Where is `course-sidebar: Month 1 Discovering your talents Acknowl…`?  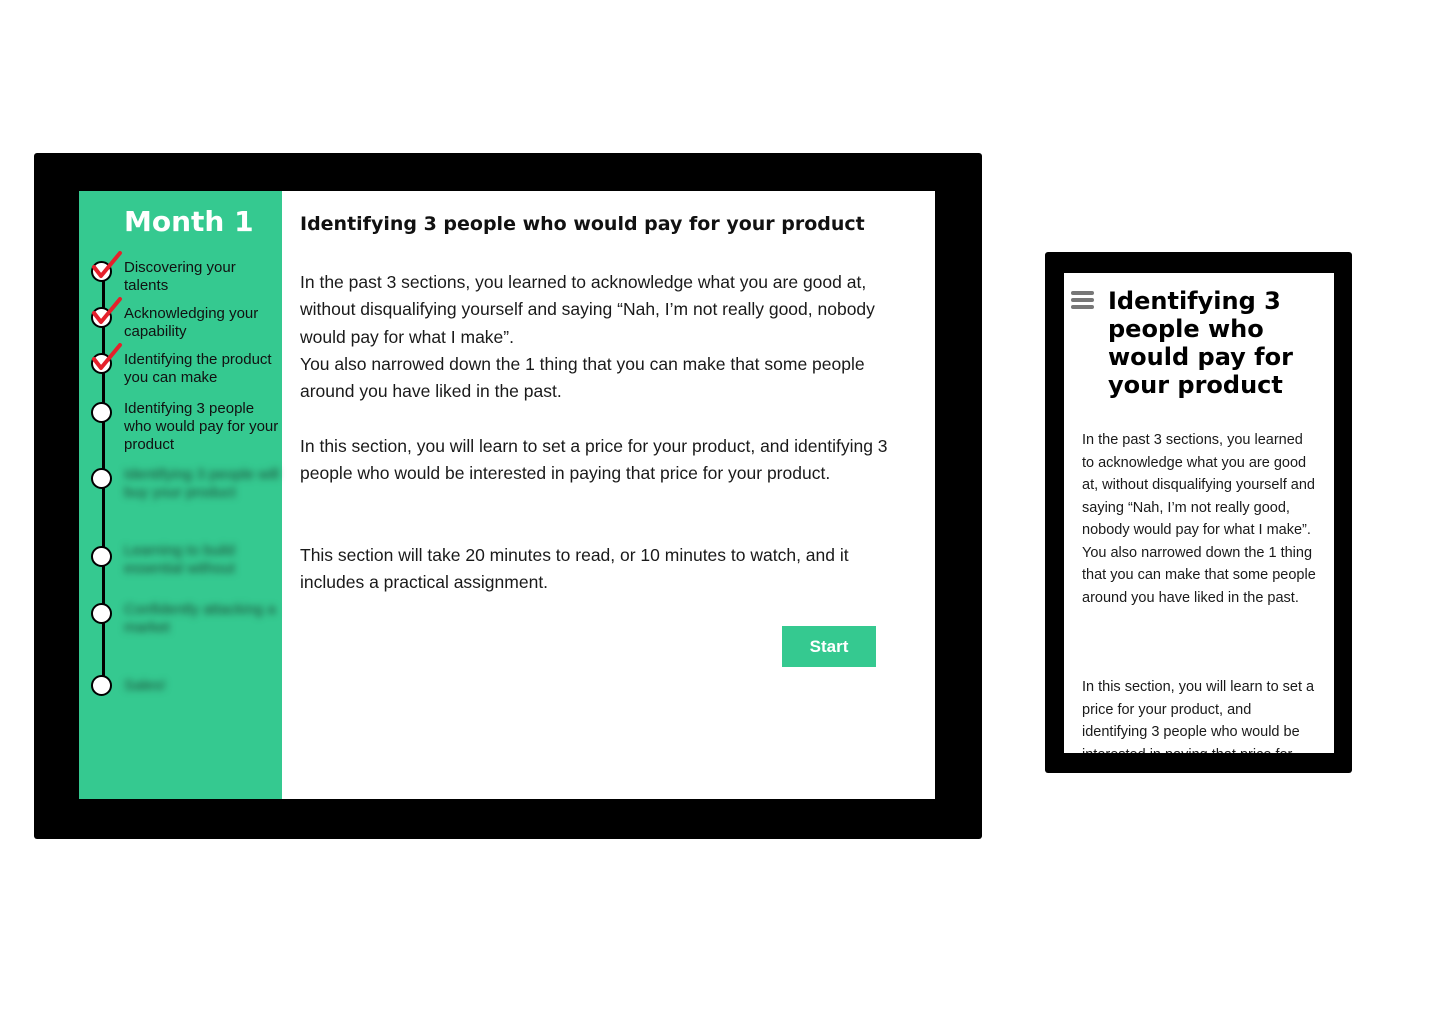
course-sidebar: Month 1 Discovering your talents Acknowl… is located at coordinates (180, 495).